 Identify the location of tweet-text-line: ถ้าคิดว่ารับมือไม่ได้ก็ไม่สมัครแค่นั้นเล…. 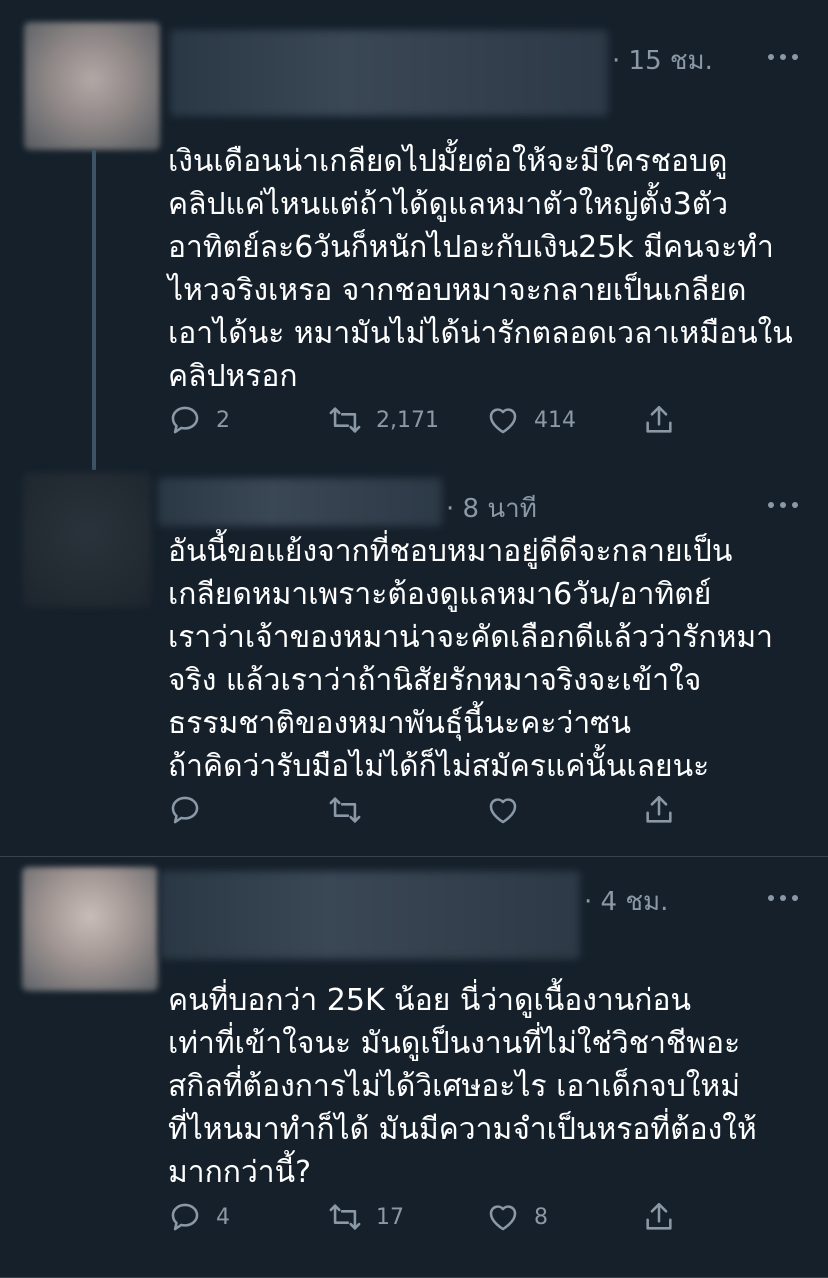
(439, 766).